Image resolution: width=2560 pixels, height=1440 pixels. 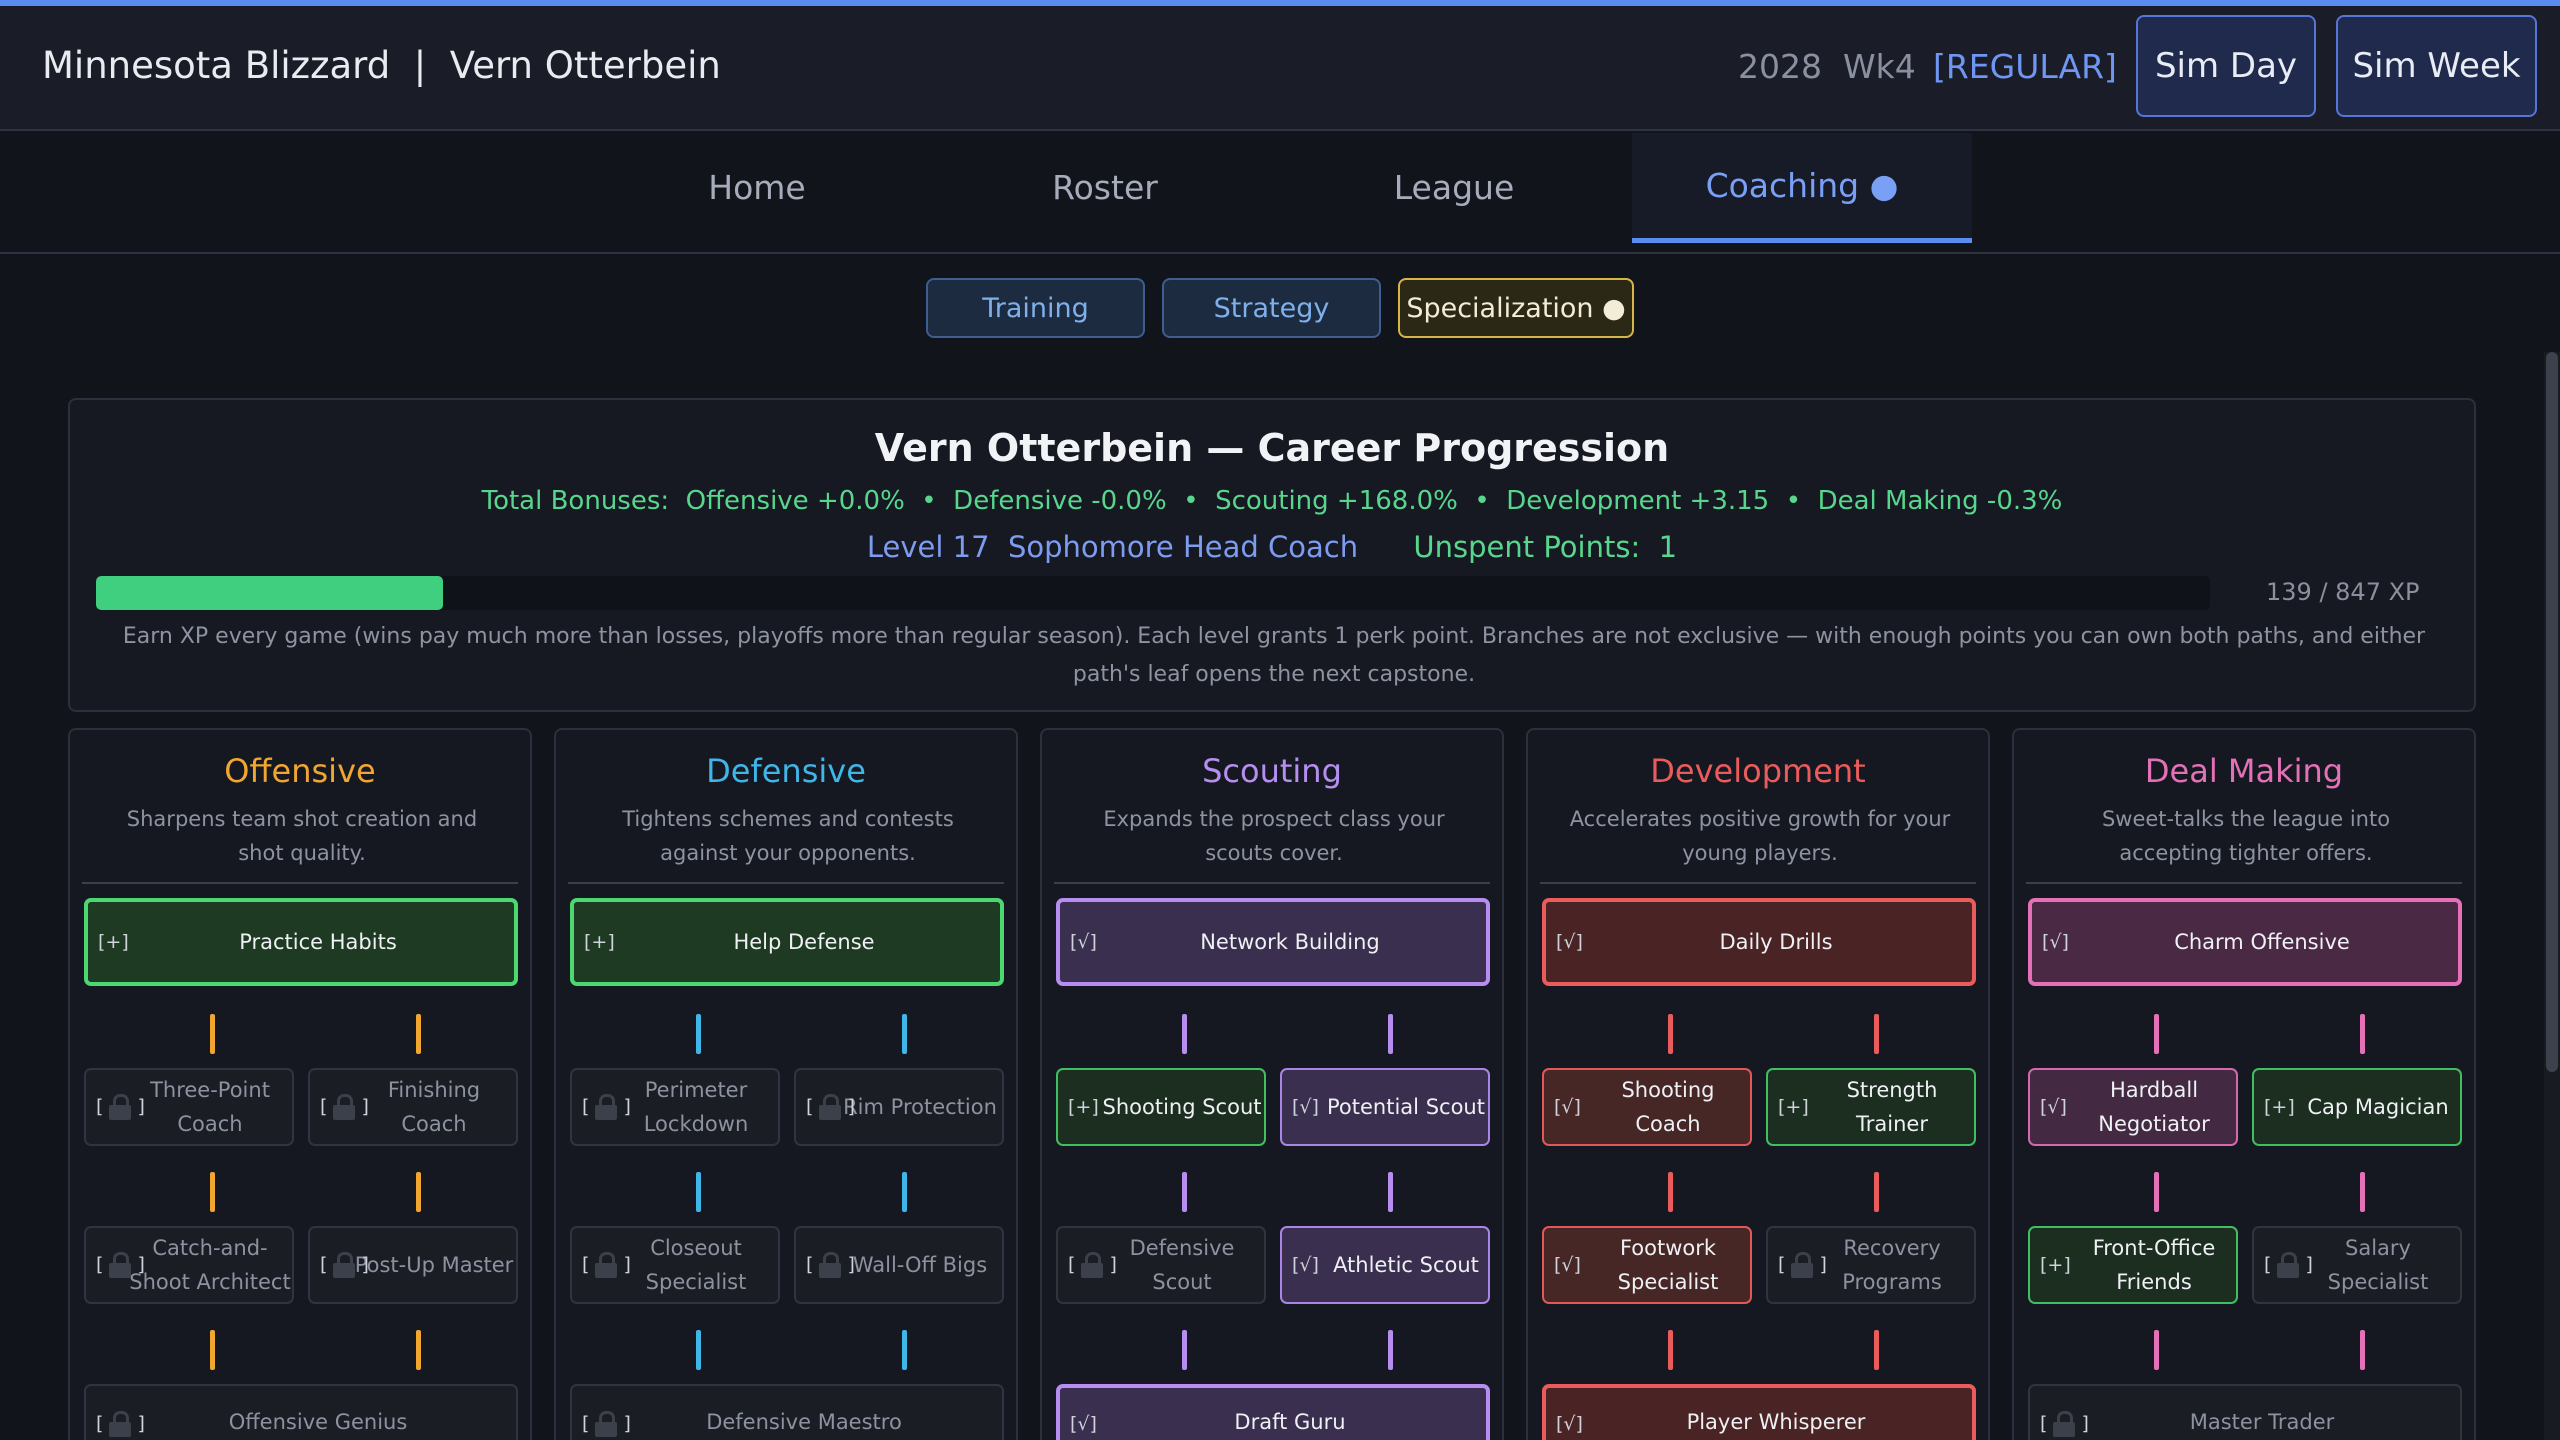 I want to click on perk-help-defense: [+] Help Defense, so click(x=787, y=942).